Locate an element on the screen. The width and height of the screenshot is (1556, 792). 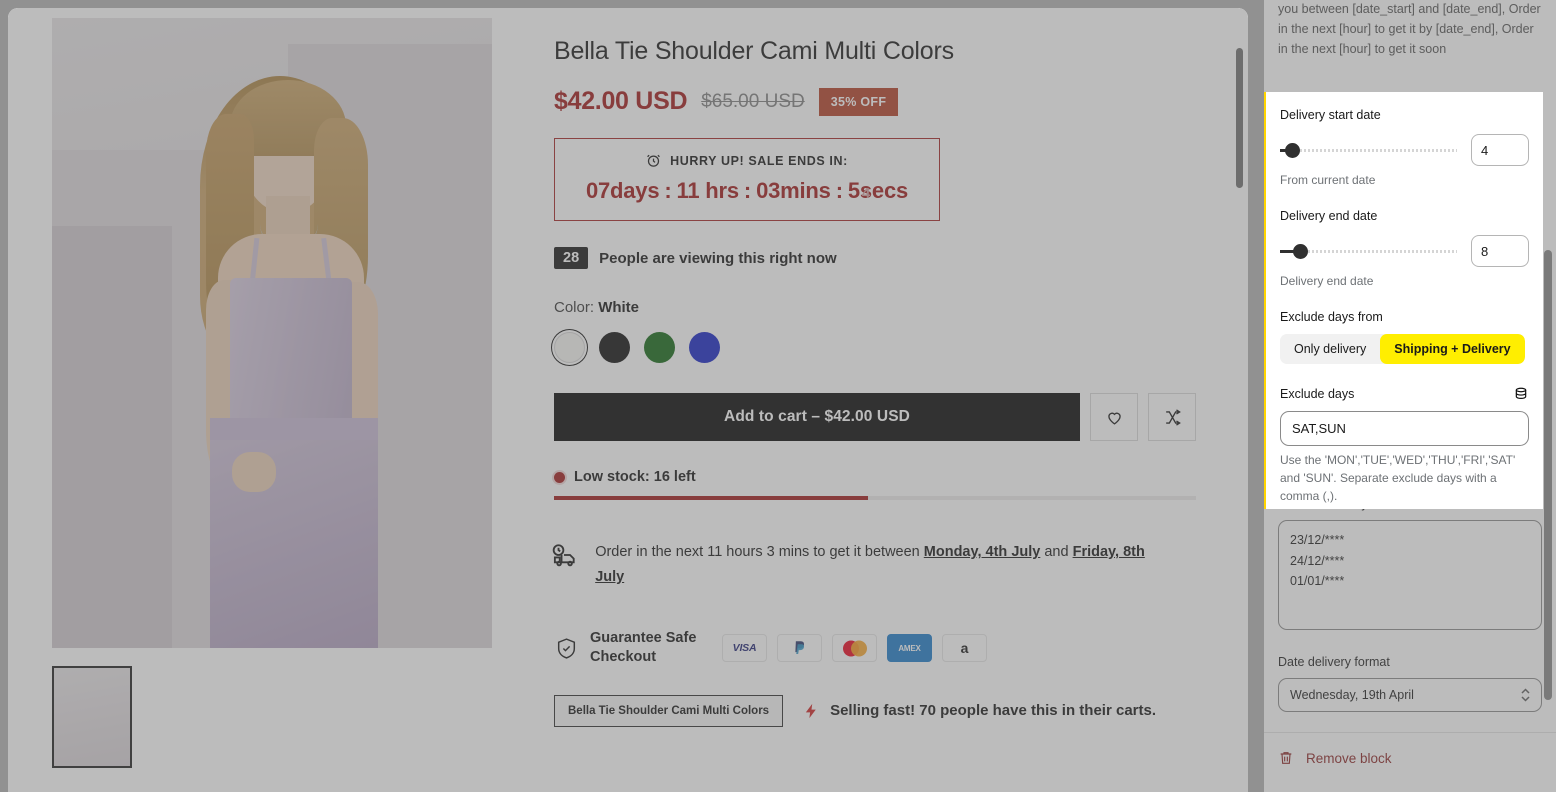
countdown-seconds-wrap: 54 is located at coordinates (858, 191).